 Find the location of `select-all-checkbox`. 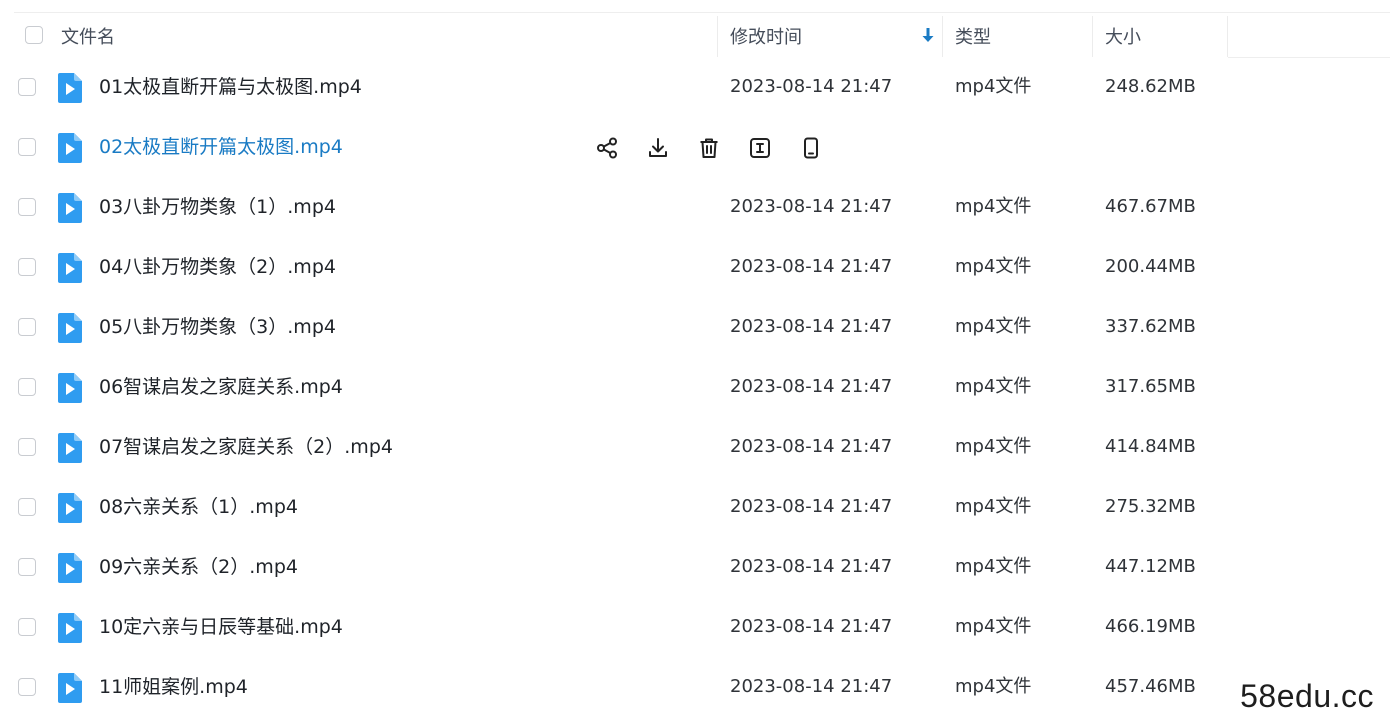

select-all-checkbox is located at coordinates (34, 35).